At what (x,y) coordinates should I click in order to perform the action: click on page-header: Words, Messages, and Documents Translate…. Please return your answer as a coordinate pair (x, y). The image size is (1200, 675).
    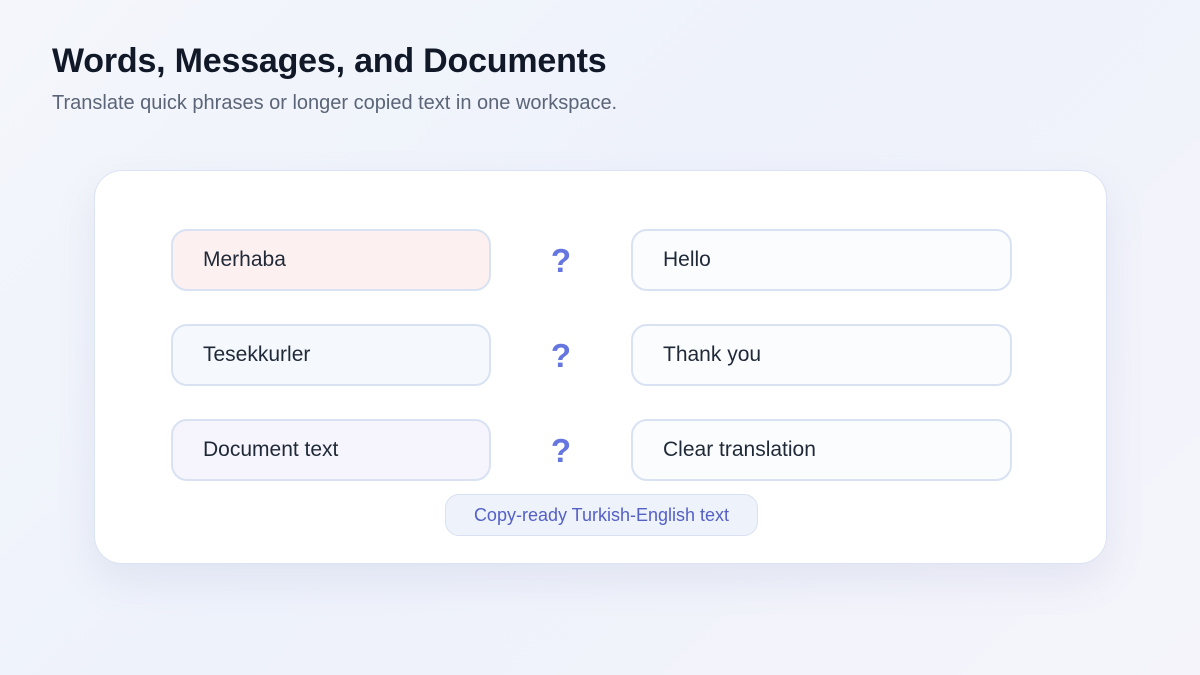
    Looking at the image, I should click on (334, 78).